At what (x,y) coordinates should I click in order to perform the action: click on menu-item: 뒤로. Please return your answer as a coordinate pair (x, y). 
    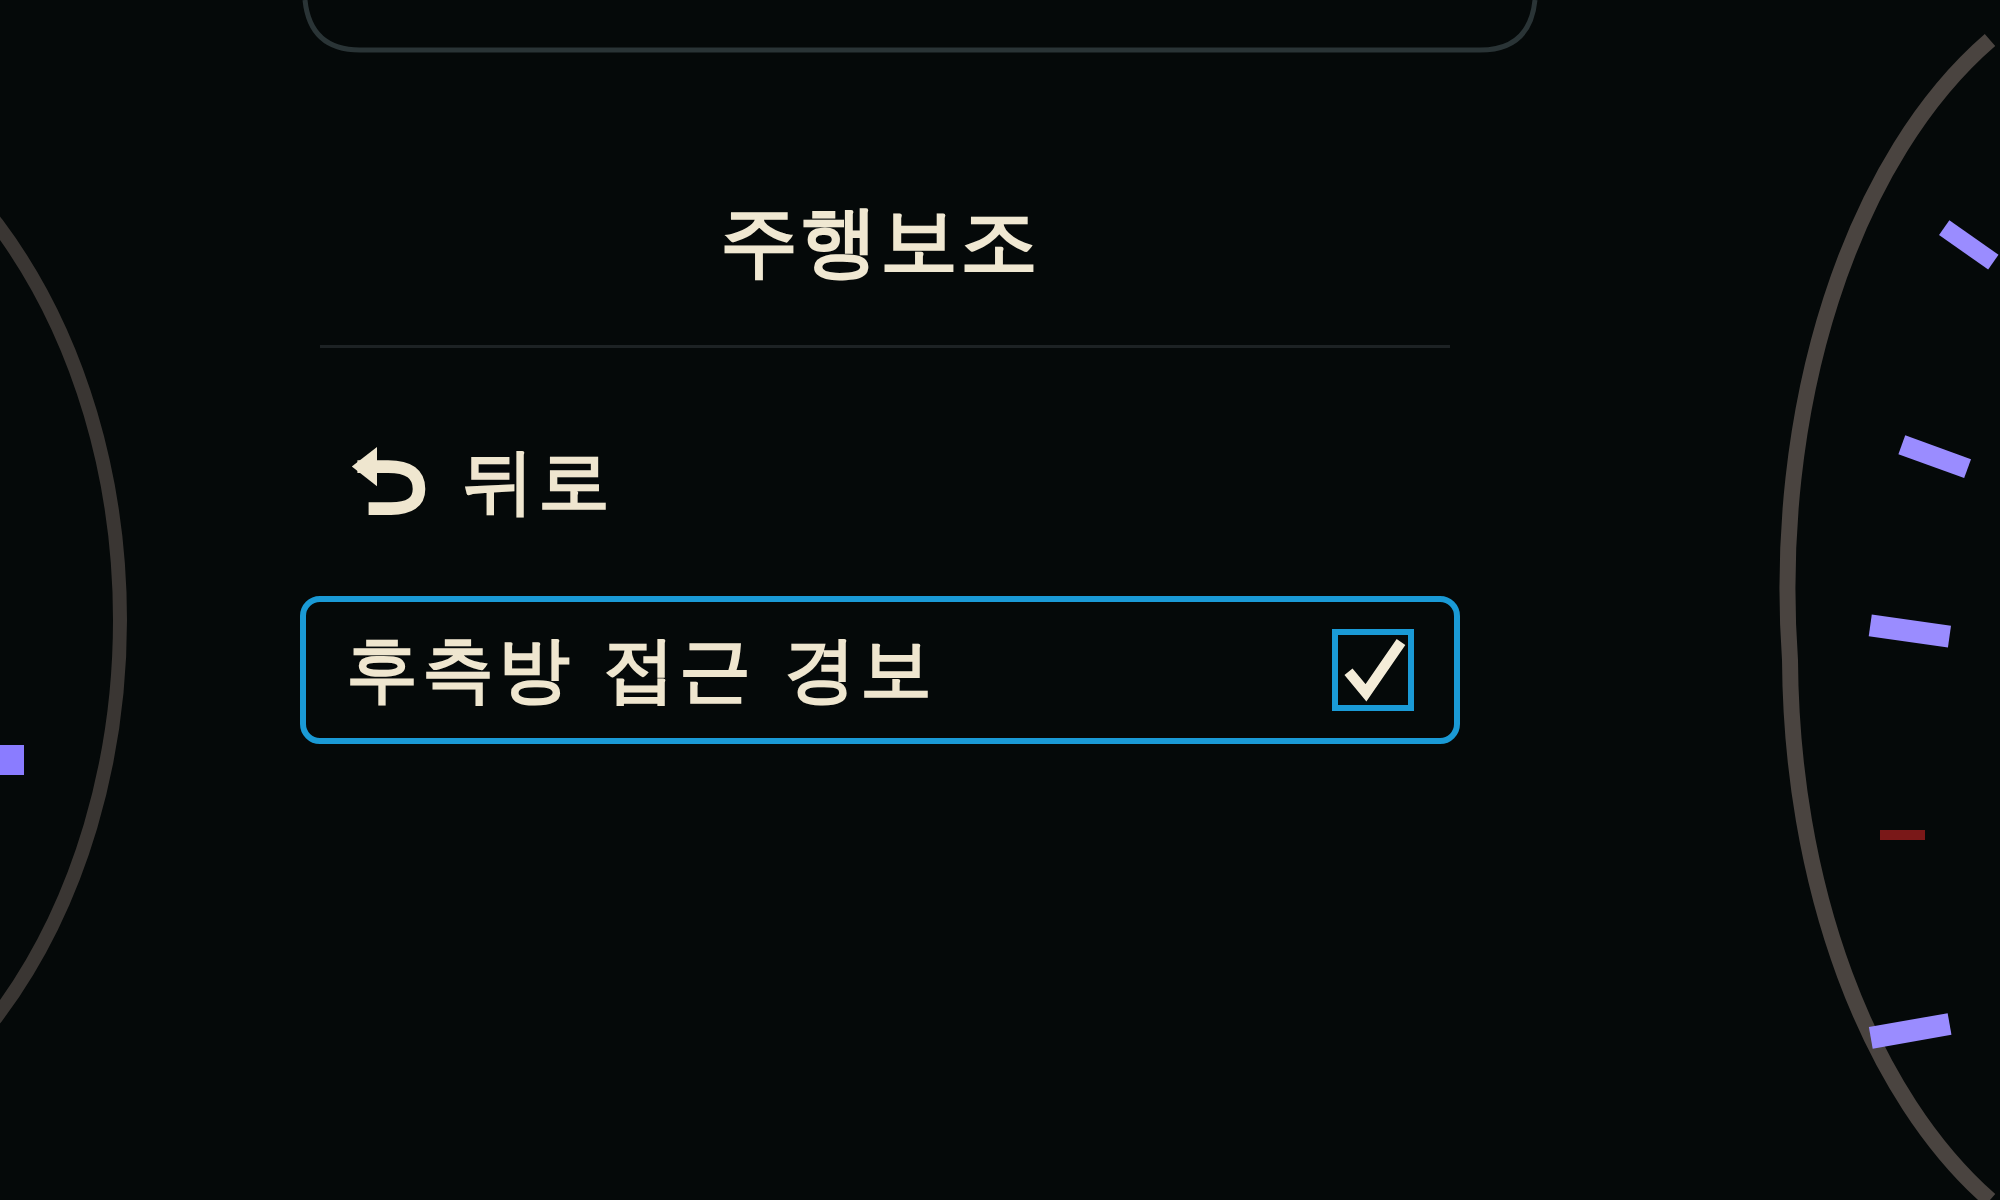
    Looking at the image, I should click on (880, 482).